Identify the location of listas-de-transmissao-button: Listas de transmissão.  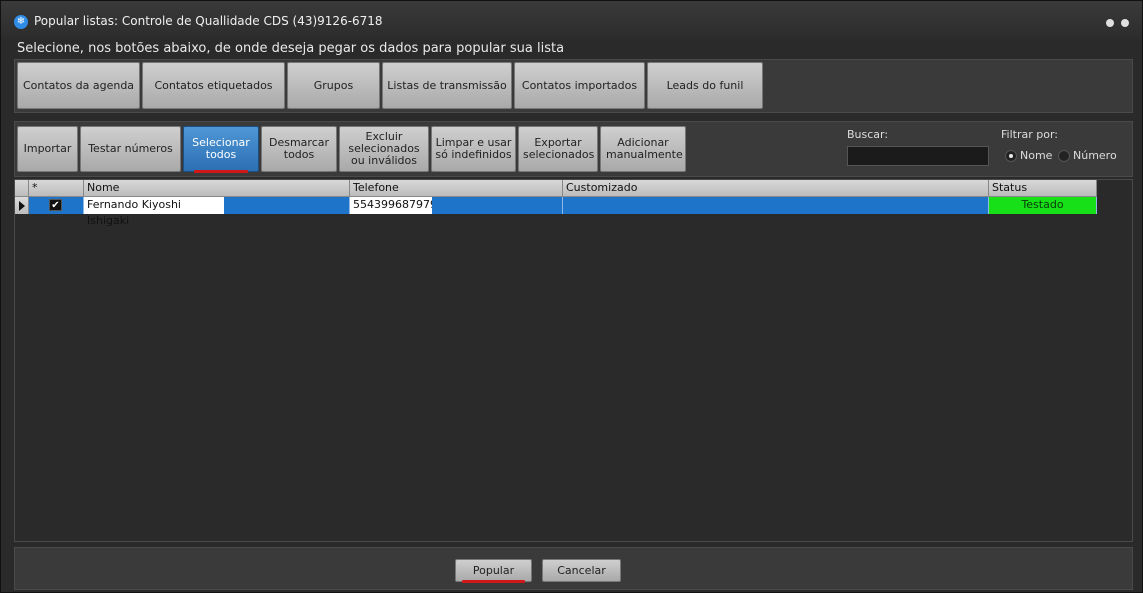
(447, 85).